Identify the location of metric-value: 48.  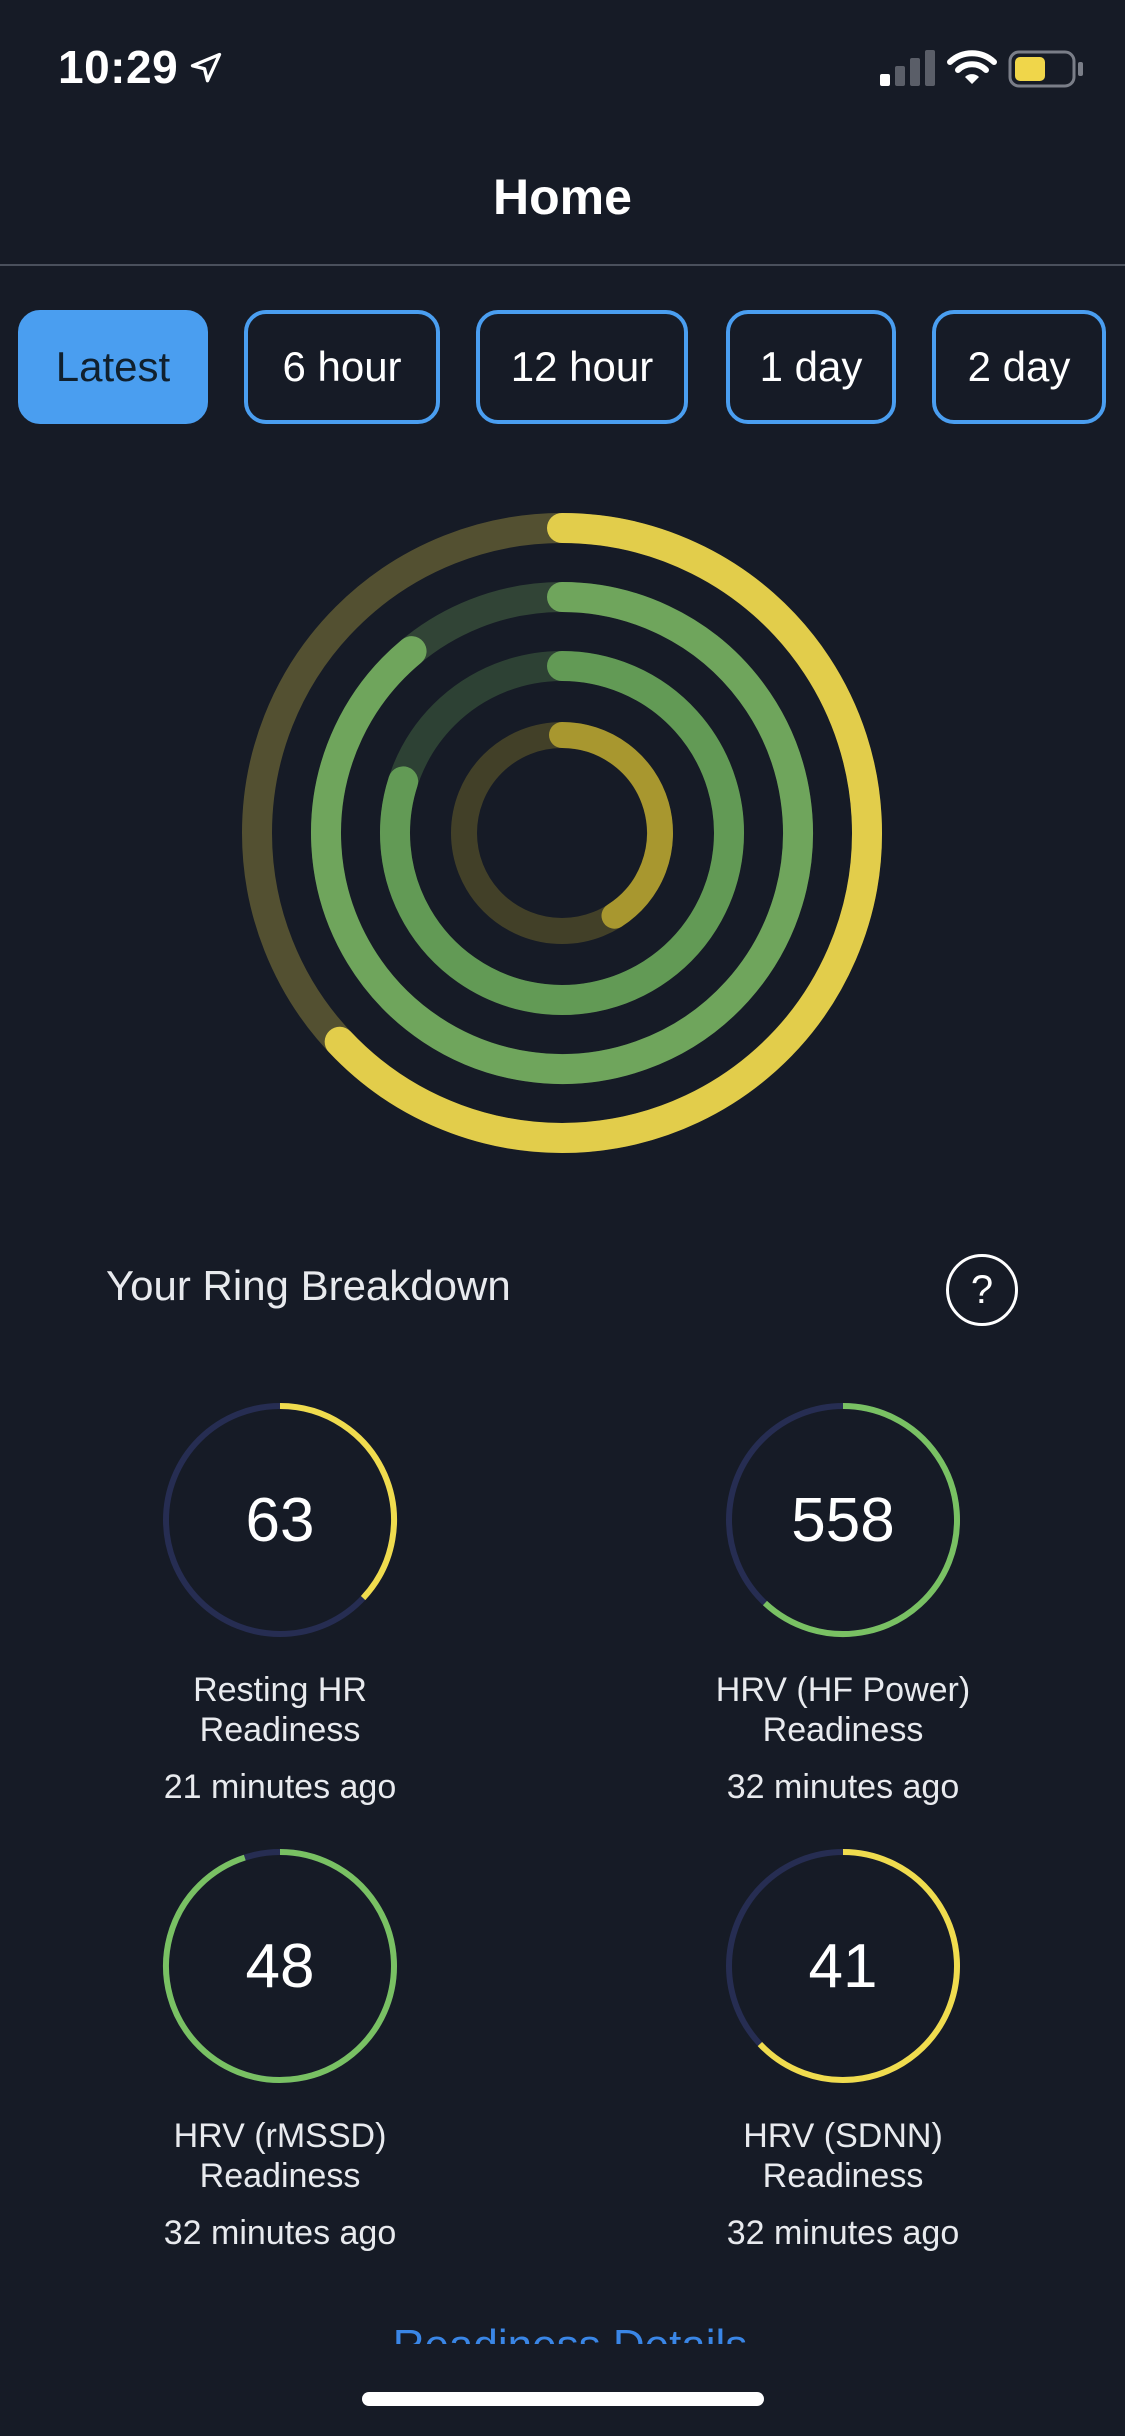
(280, 1966).